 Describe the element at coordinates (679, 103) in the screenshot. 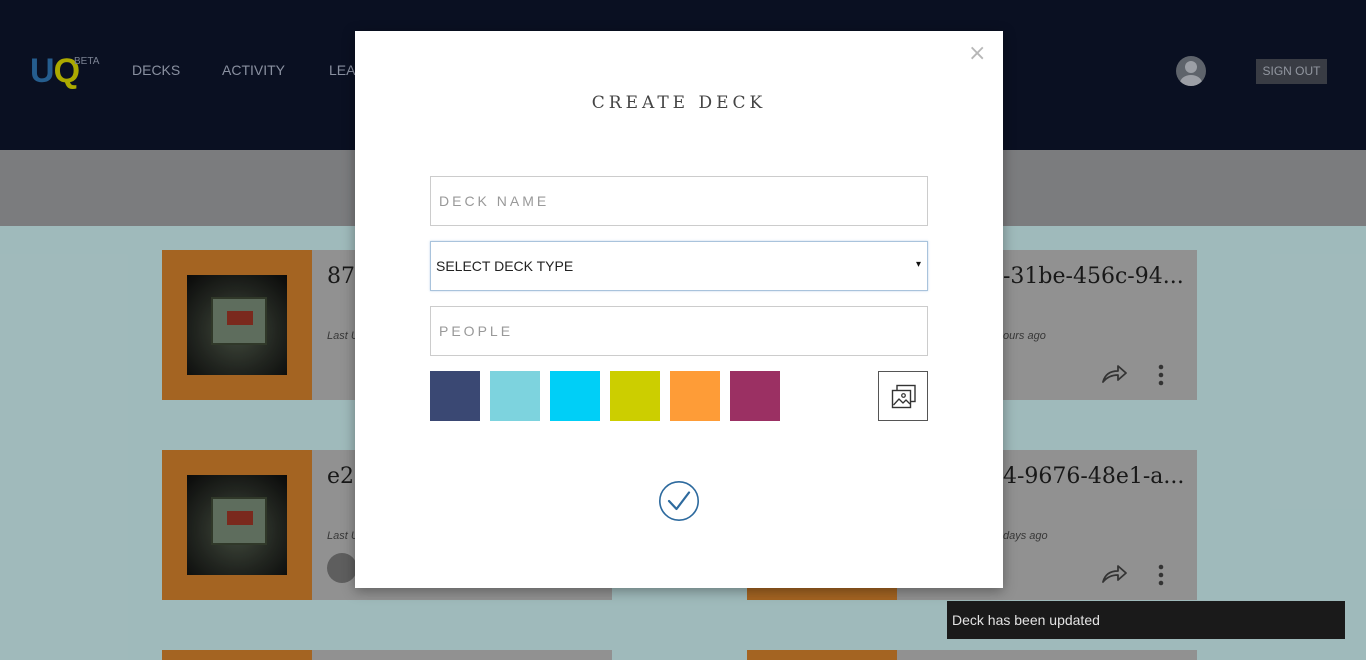

I see `modal-title: CREATE DECK` at that location.